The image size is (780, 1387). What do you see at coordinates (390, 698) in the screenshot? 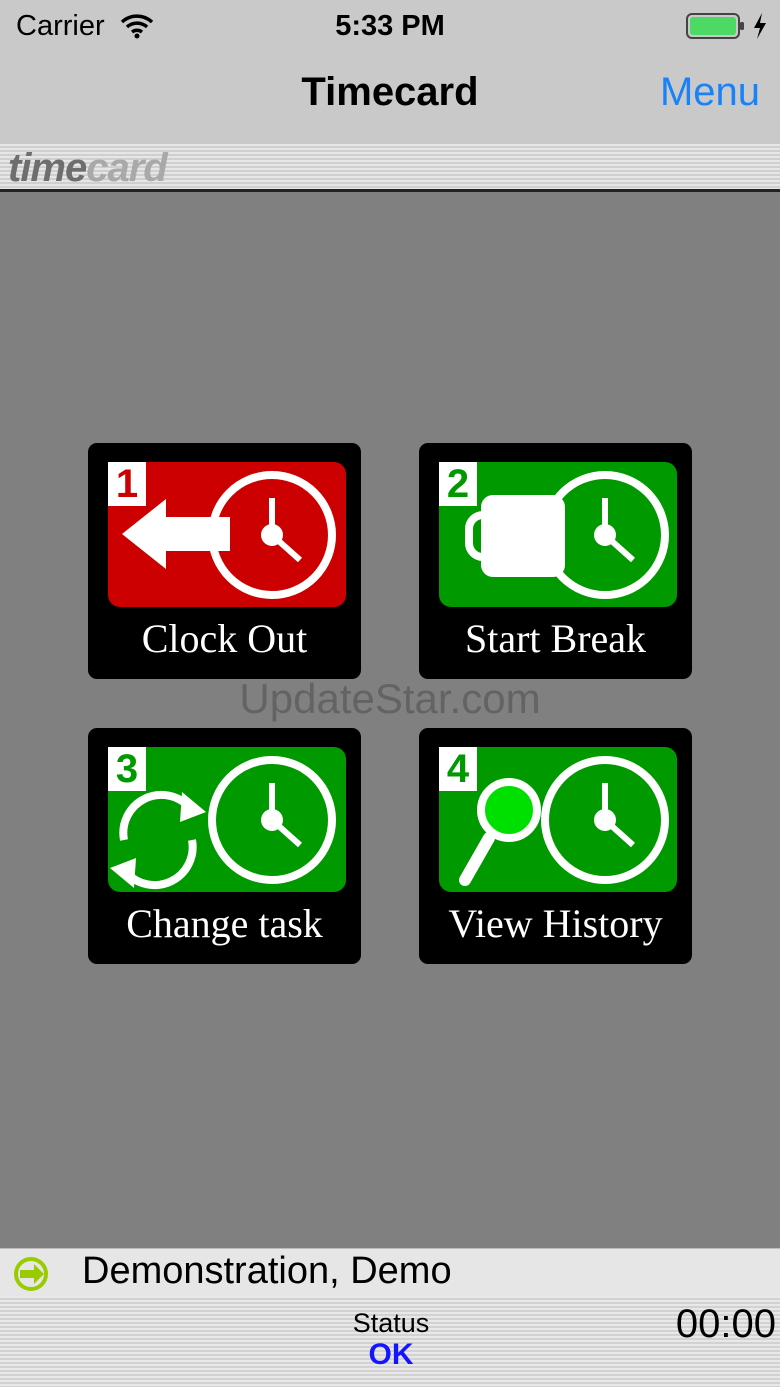
I see `watermark: UpdateStar.com` at bounding box center [390, 698].